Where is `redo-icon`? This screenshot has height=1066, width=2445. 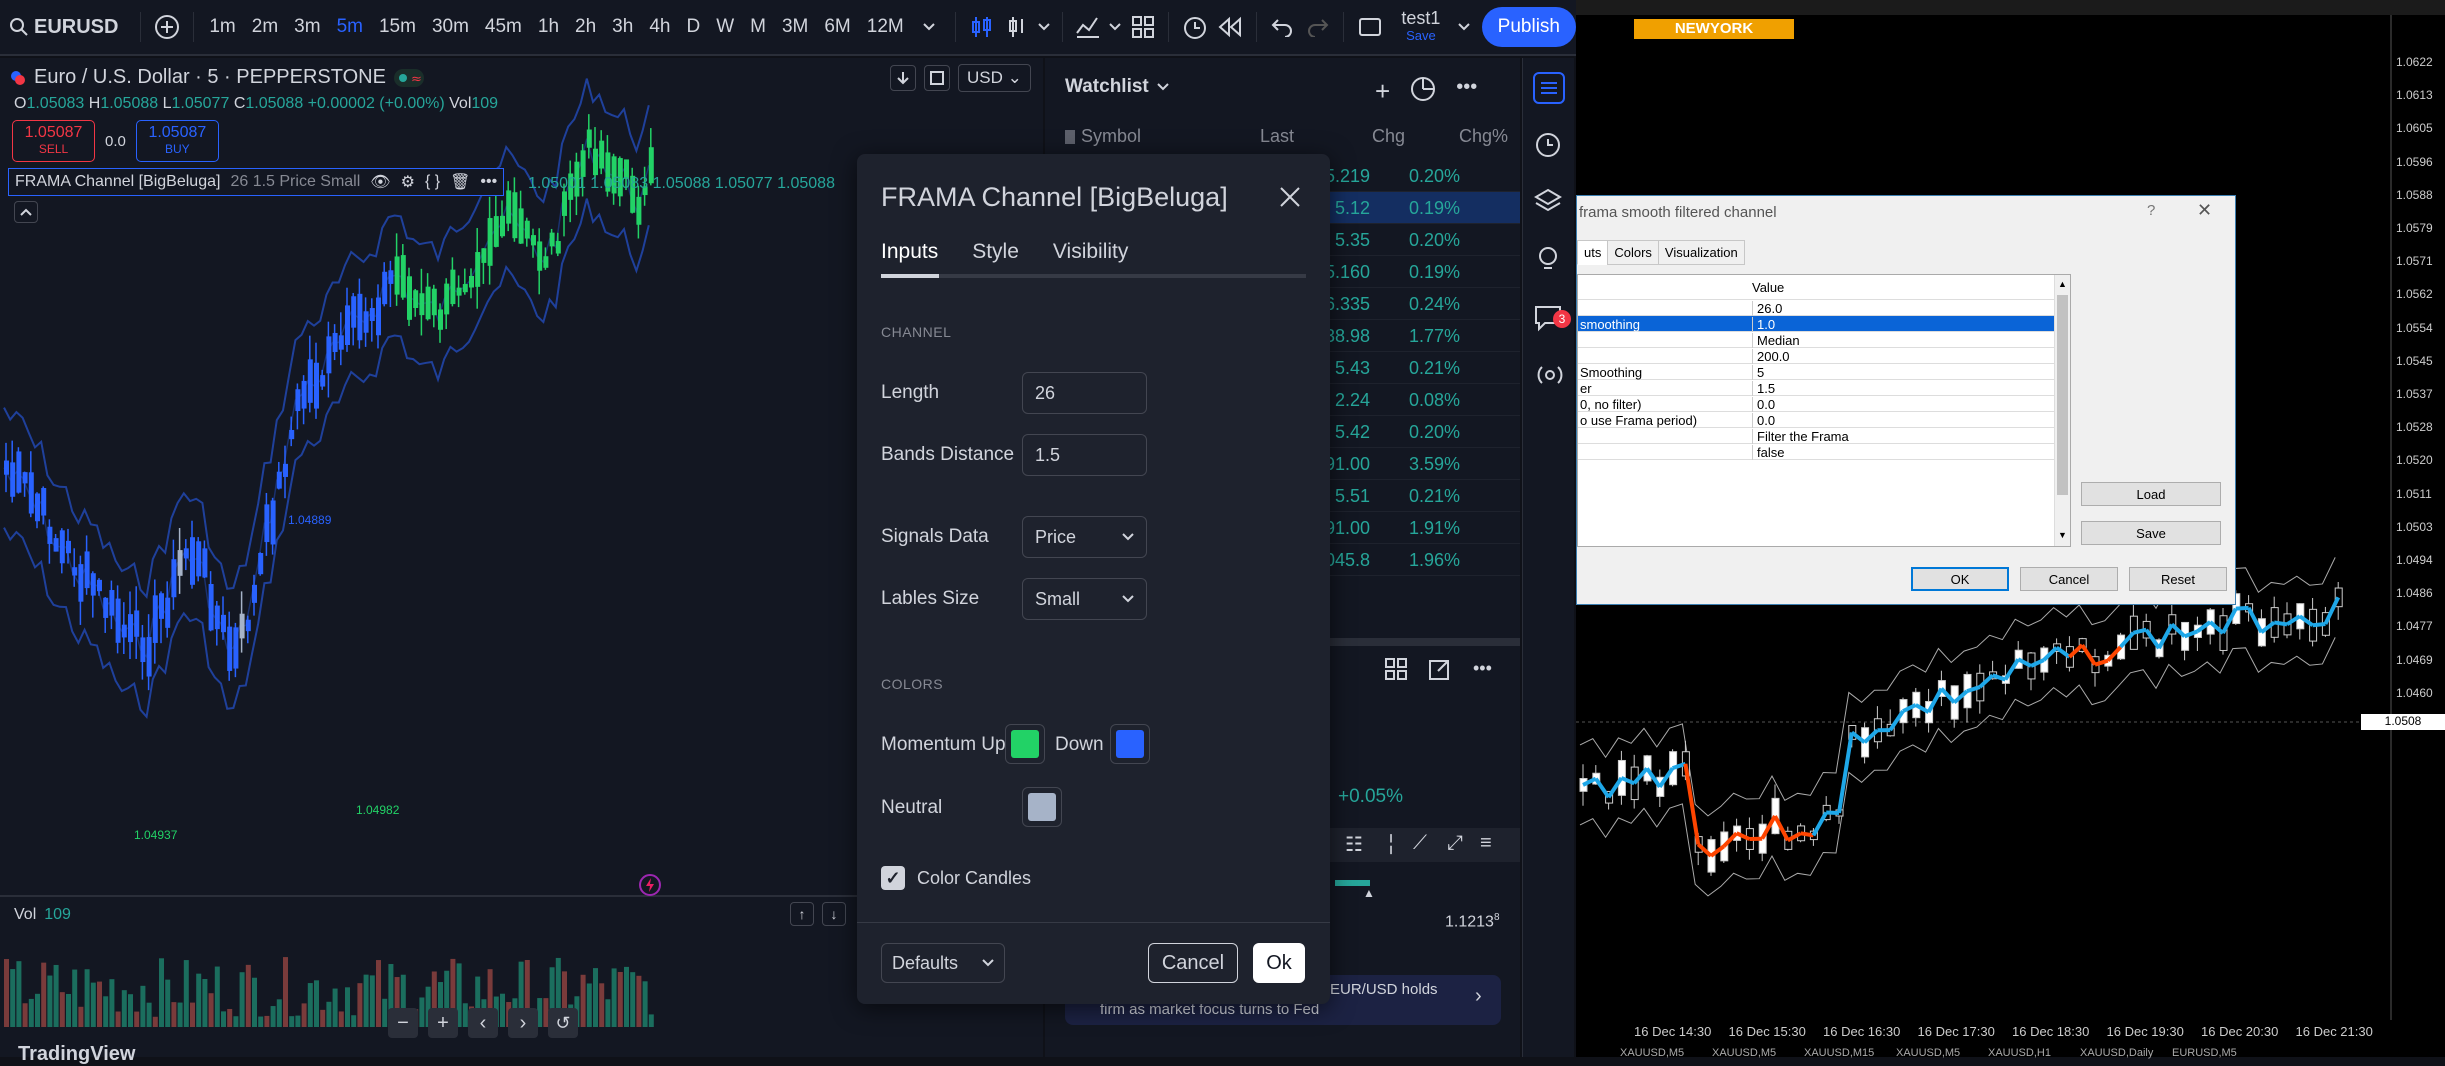 redo-icon is located at coordinates (1317, 27).